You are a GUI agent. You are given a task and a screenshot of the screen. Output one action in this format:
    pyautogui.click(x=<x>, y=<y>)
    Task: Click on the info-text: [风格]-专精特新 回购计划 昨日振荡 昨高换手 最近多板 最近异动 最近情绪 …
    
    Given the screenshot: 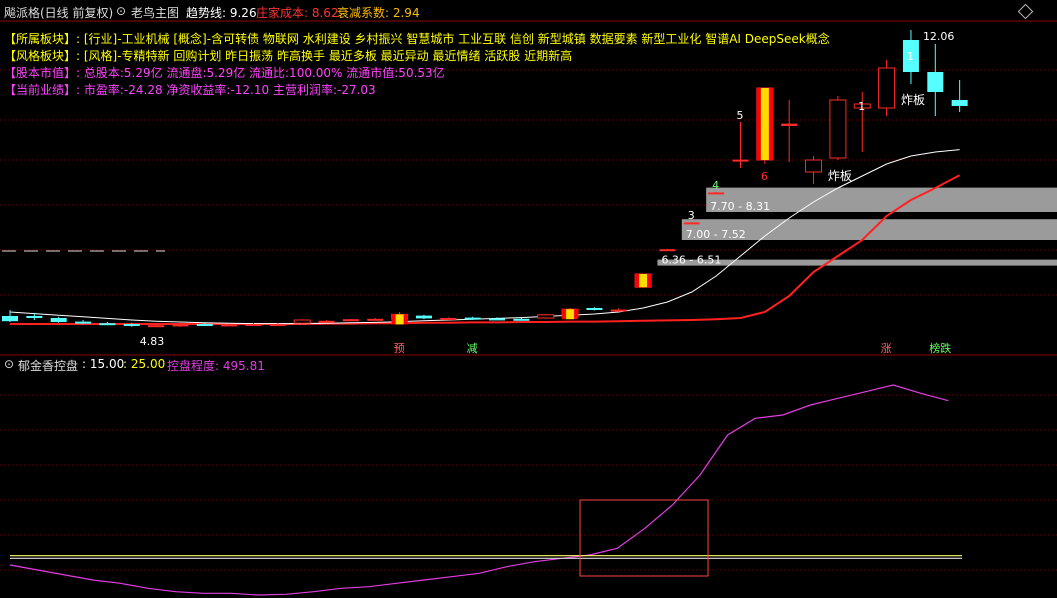 What is the action you would take?
    pyautogui.click(x=326, y=56)
    